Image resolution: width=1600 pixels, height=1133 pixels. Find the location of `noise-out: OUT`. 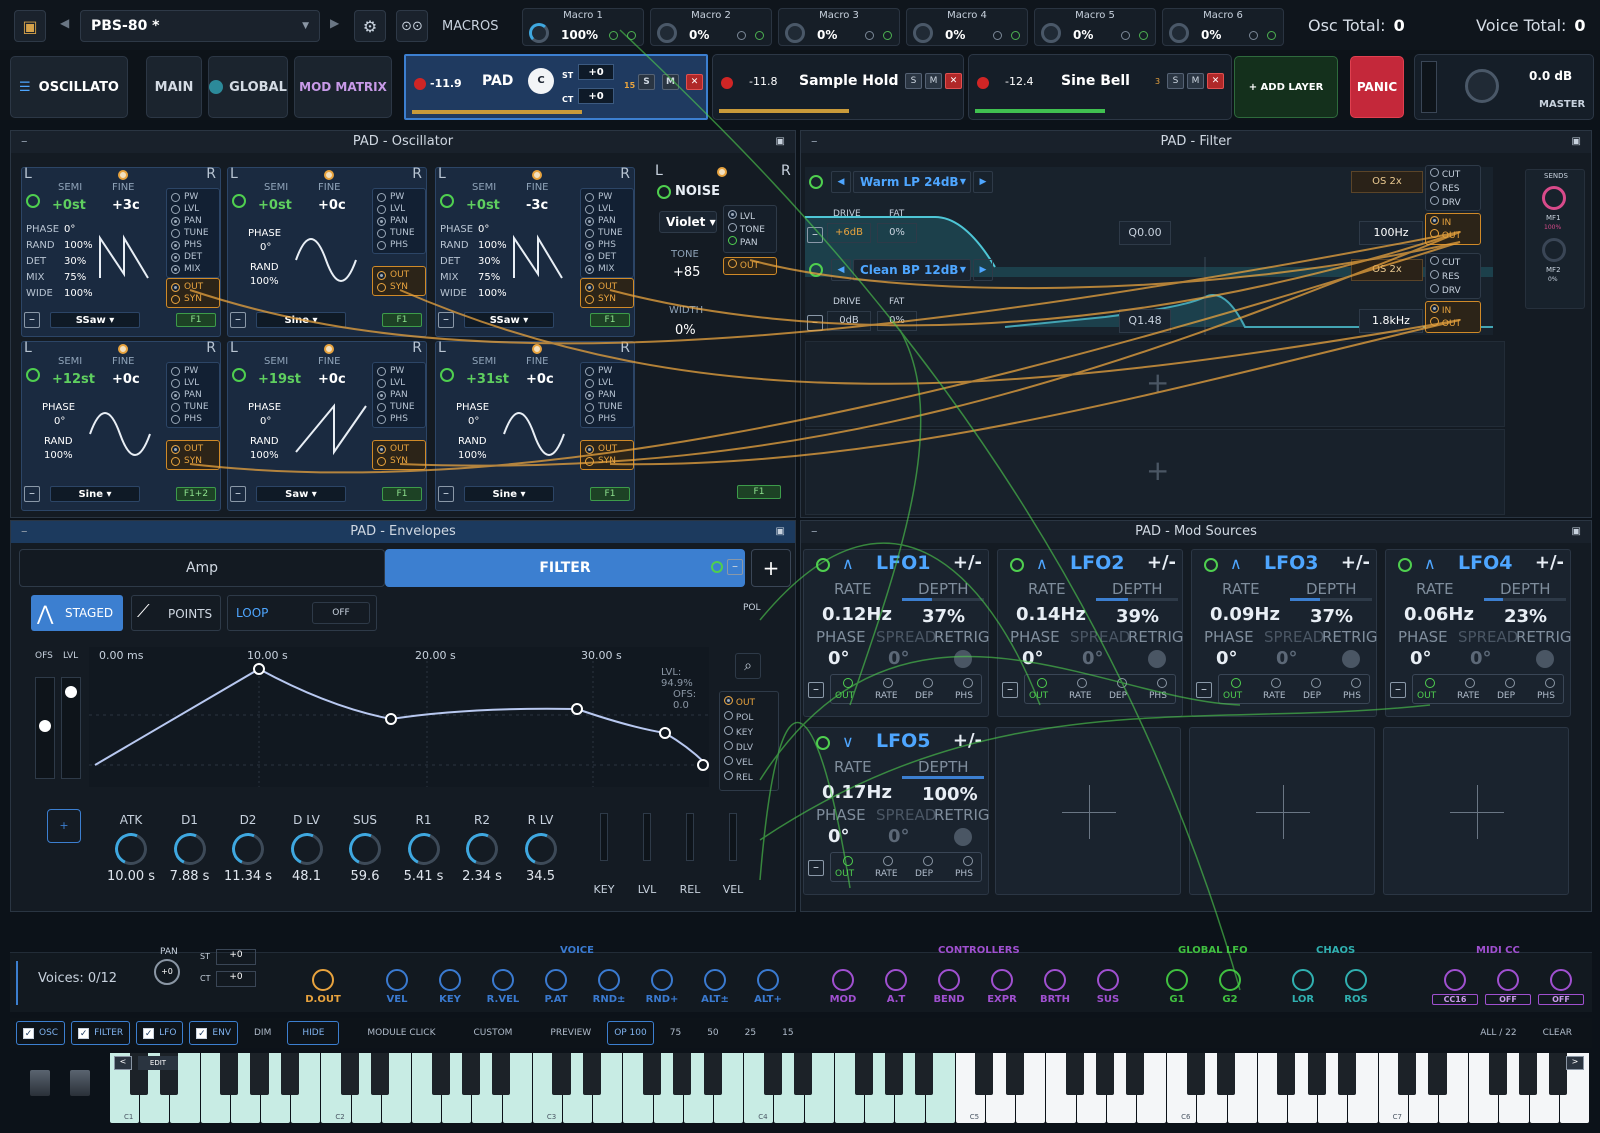

noise-out: OUT is located at coordinates (750, 266).